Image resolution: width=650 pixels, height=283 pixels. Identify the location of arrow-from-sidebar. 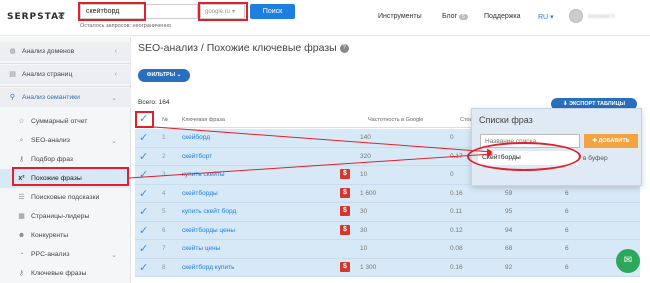
(310, 165).